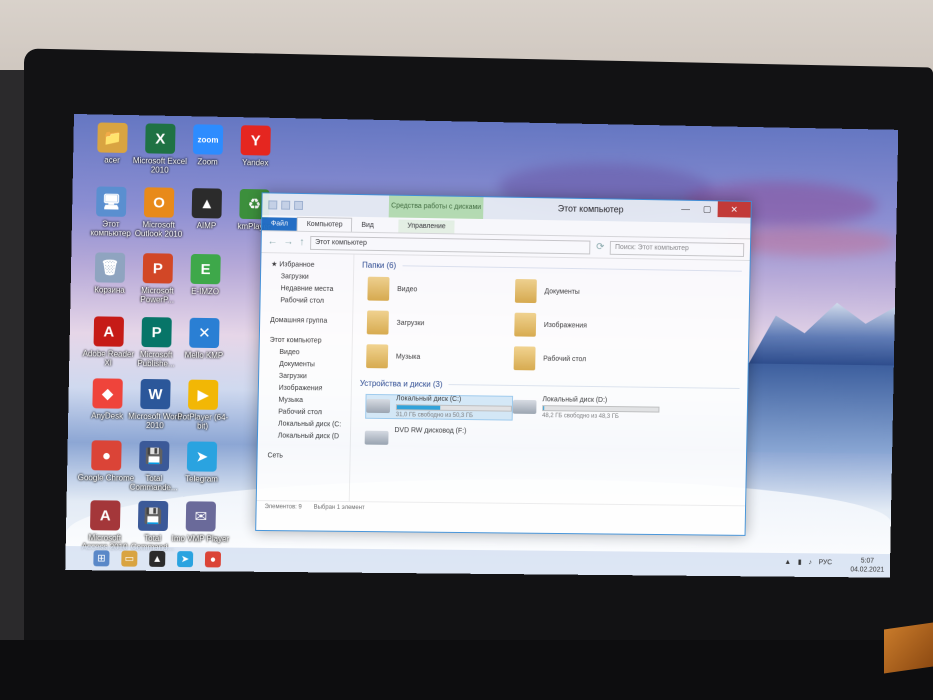 This screenshot has width=933, height=700. Describe the element at coordinates (304, 436) in the screenshot. I see `nav-item: Локальный диск (D` at that location.